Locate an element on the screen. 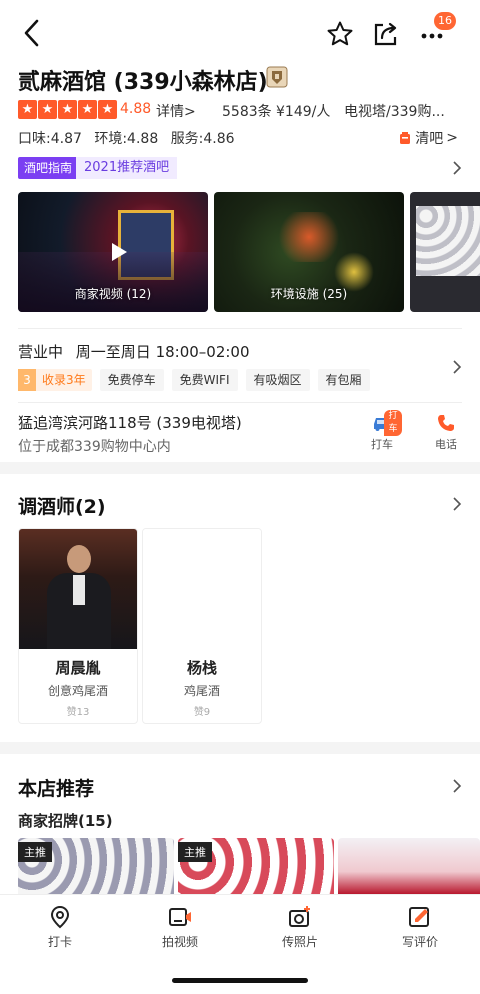 The height and width of the screenshot is (994, 480). shop-name: 贰麻酒馆 (339小森林店) is located at coordinates (143, 82).